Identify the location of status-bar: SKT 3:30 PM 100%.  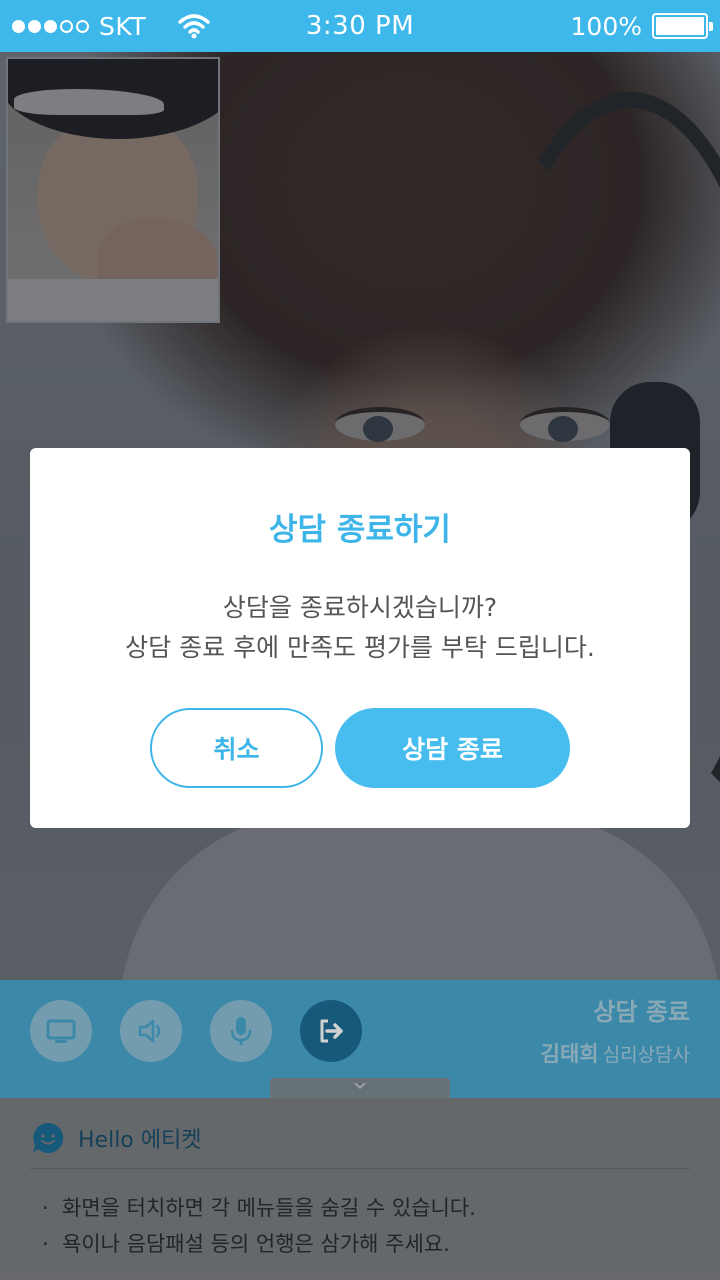
(360, 26).